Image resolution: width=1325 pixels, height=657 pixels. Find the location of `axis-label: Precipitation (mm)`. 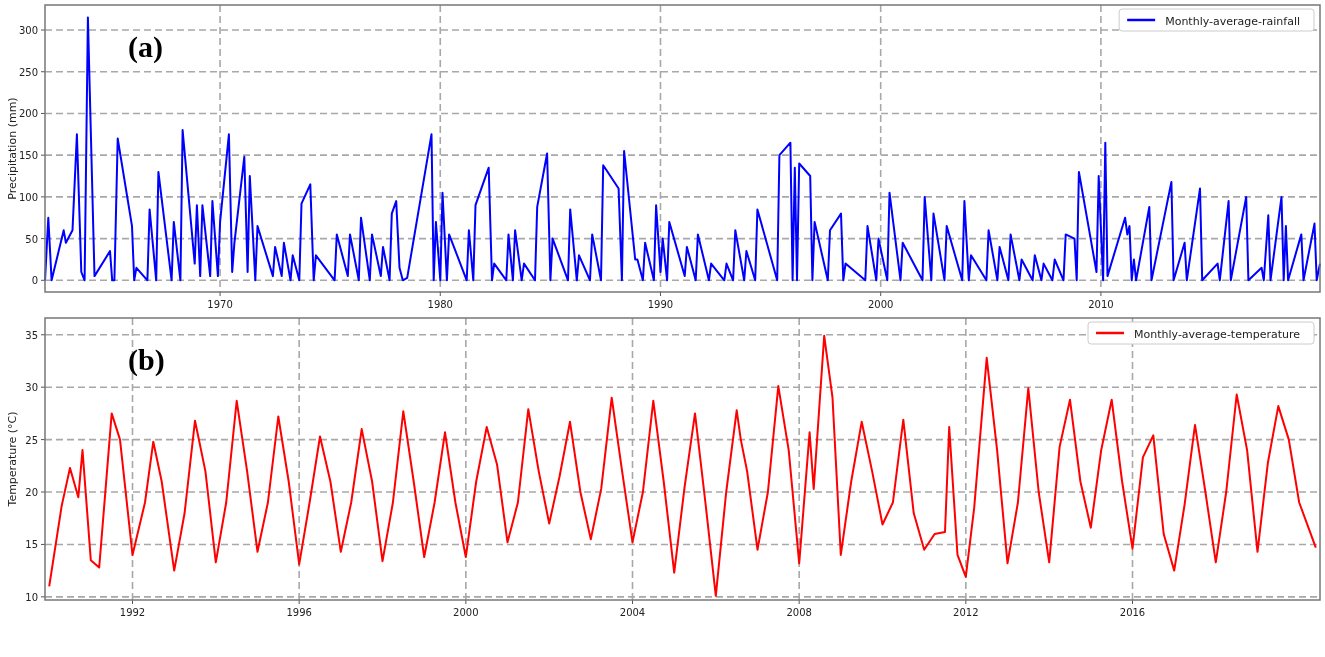

axis-label: Precipitation (mm) is located at coordinates (12, 148).